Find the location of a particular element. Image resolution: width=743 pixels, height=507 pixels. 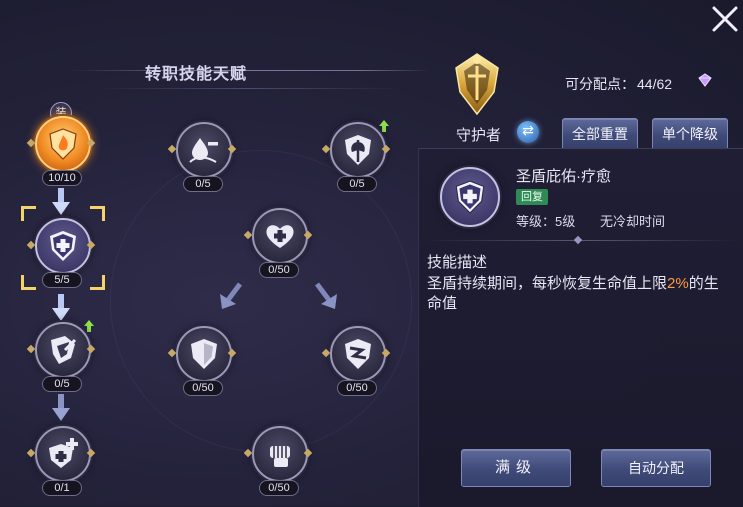

selected-skill-icon is located at coordinates (470, 197).